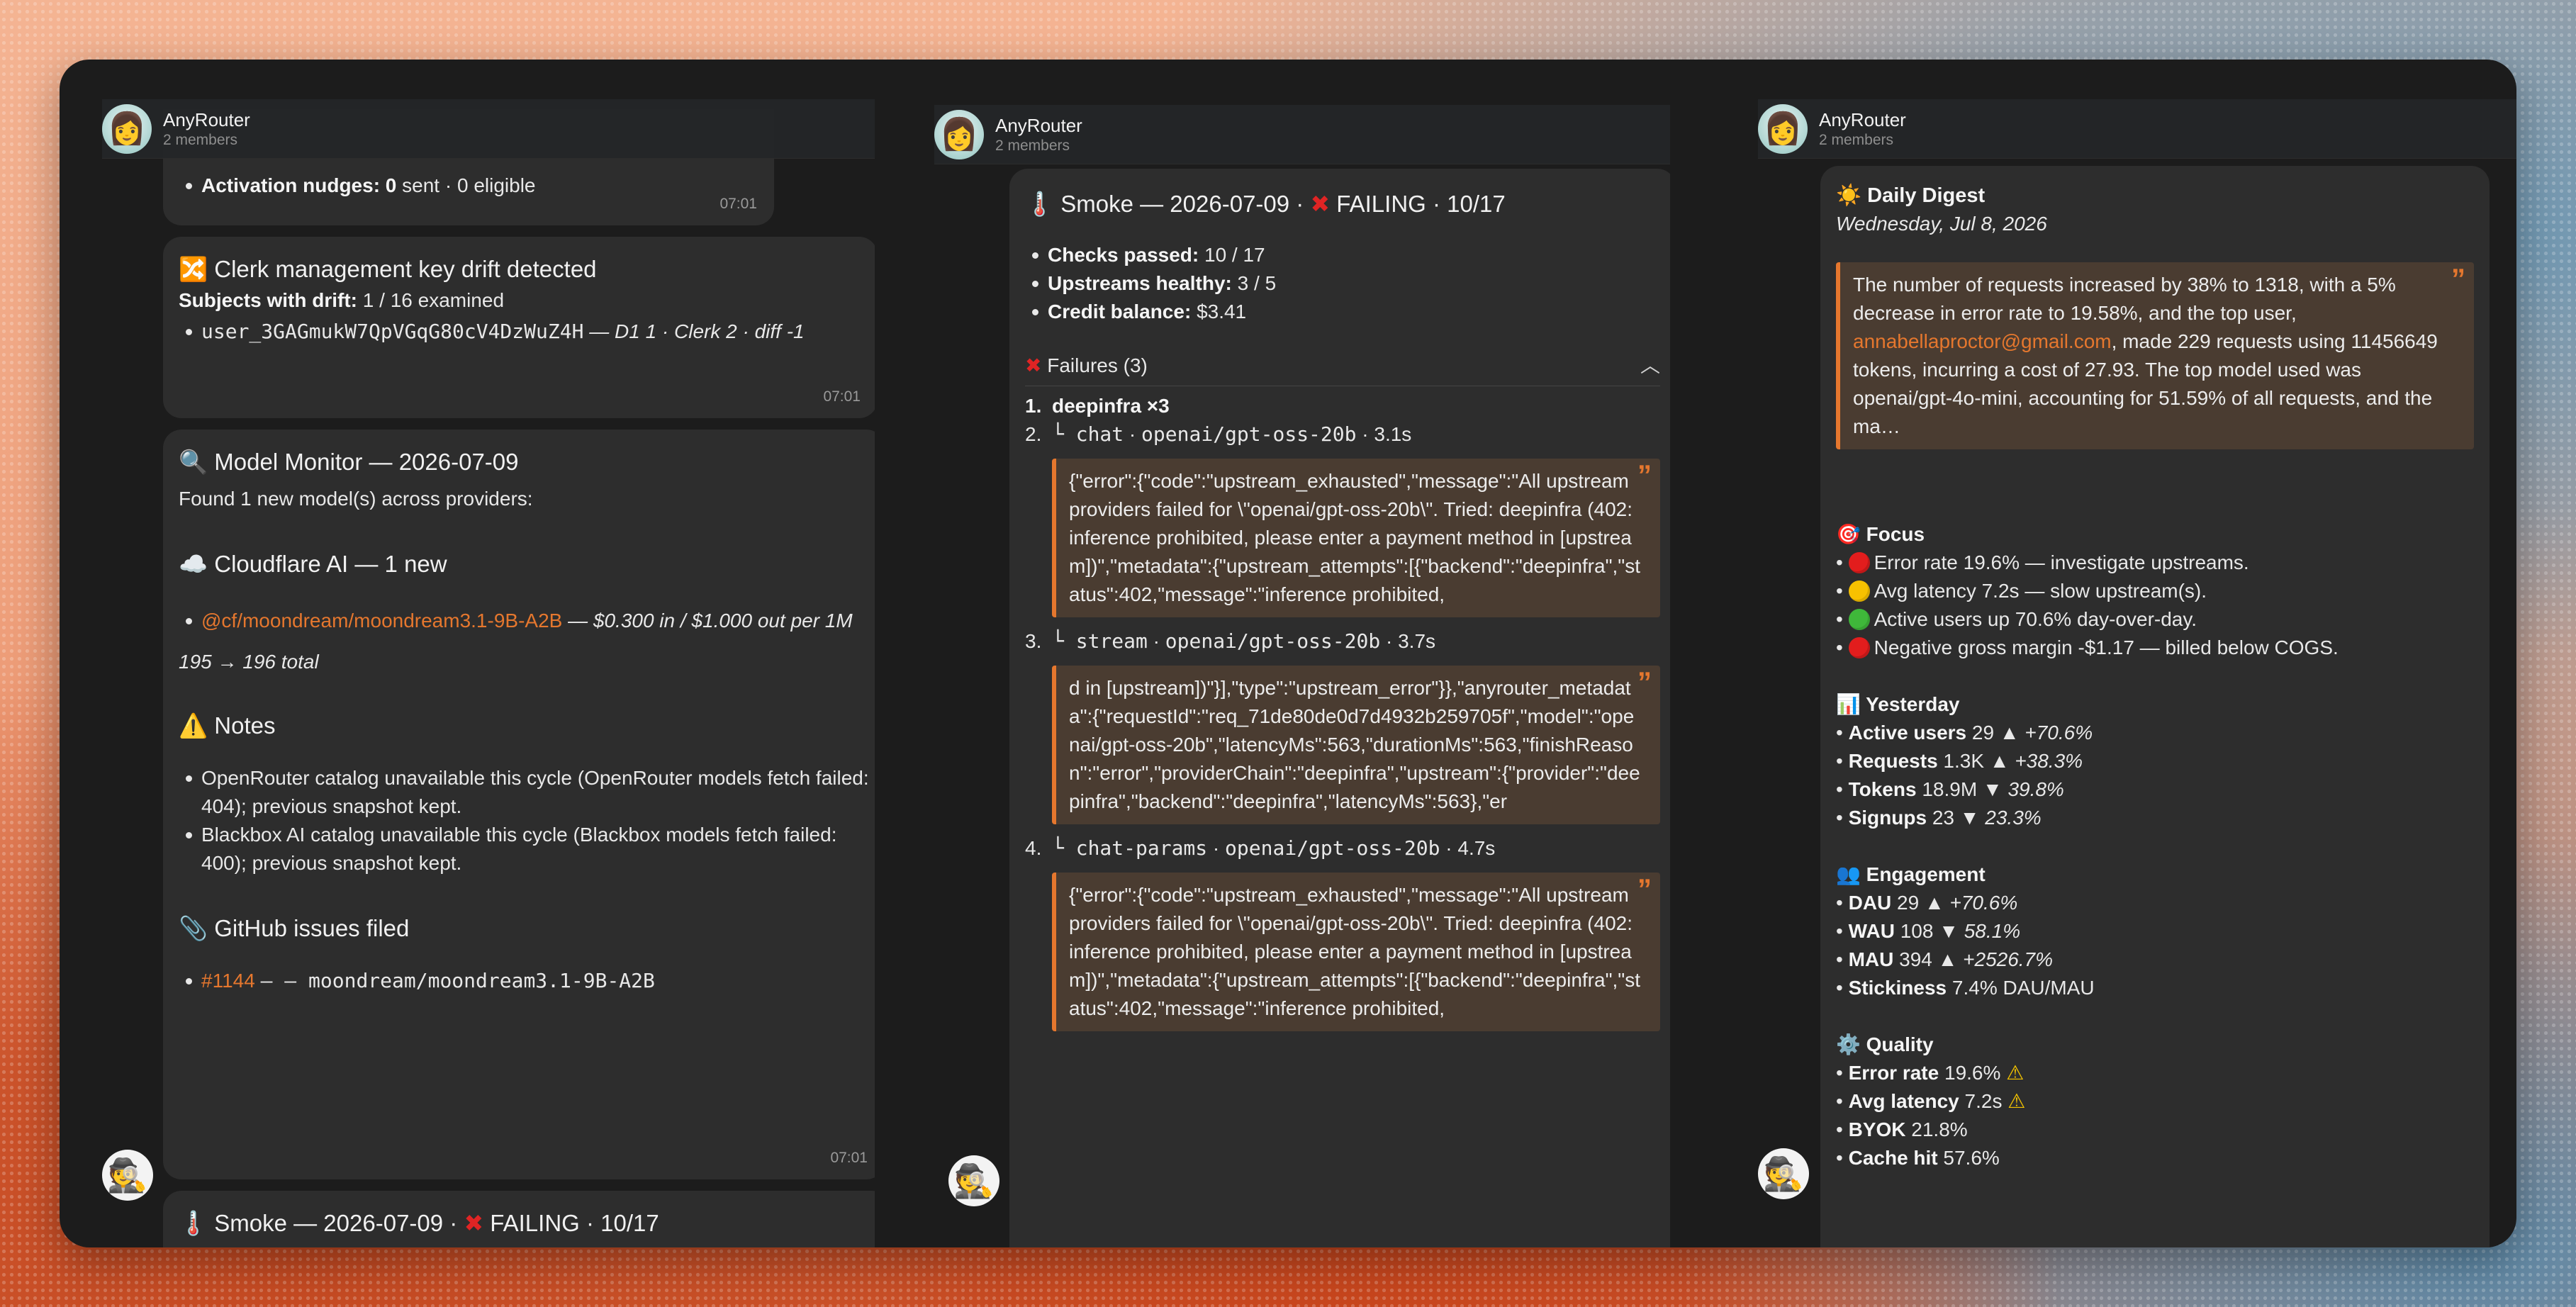 The width and height of the screenshot is (2576, 1307). What do you see at coordinates (1918, 1158) in the screenshot?
I see `metric-row: • Cache hit 57.6%` at bounding box center [1918, 1158].